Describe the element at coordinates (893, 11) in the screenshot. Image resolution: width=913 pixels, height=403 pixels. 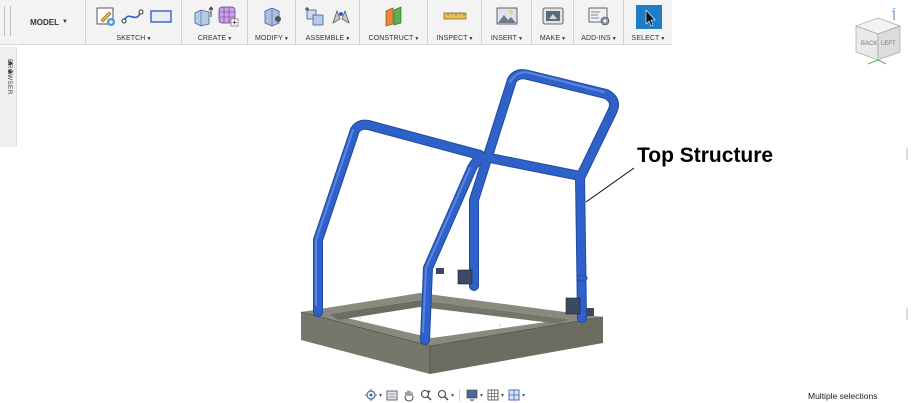
I see `z-axis-label: Z` at that location.